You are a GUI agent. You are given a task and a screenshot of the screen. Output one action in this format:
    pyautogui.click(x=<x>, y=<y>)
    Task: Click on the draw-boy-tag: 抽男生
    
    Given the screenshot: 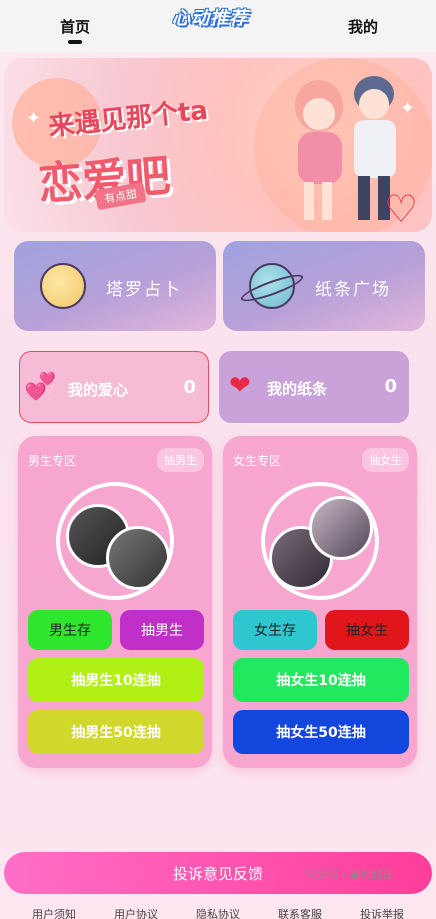 What is the action you would take?
    pyautogui.click(x=180, y=460)
    